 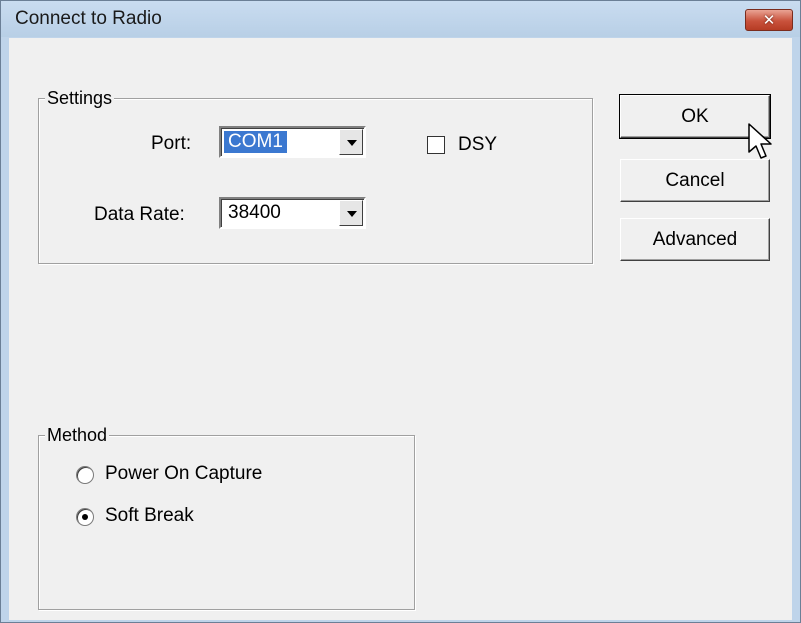 I want to click on title-bar: Connect to Radio ✕, so click(x=400, y=19).